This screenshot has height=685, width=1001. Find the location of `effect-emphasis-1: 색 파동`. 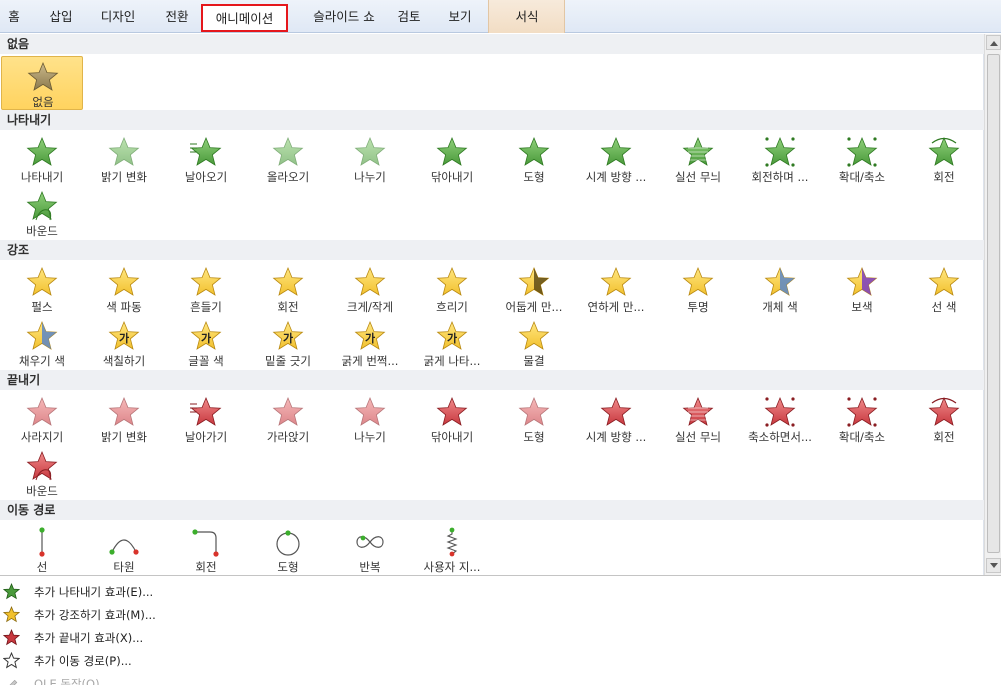

effect-emphasis-1: 색 파동 is located at coordinates (124, 289).